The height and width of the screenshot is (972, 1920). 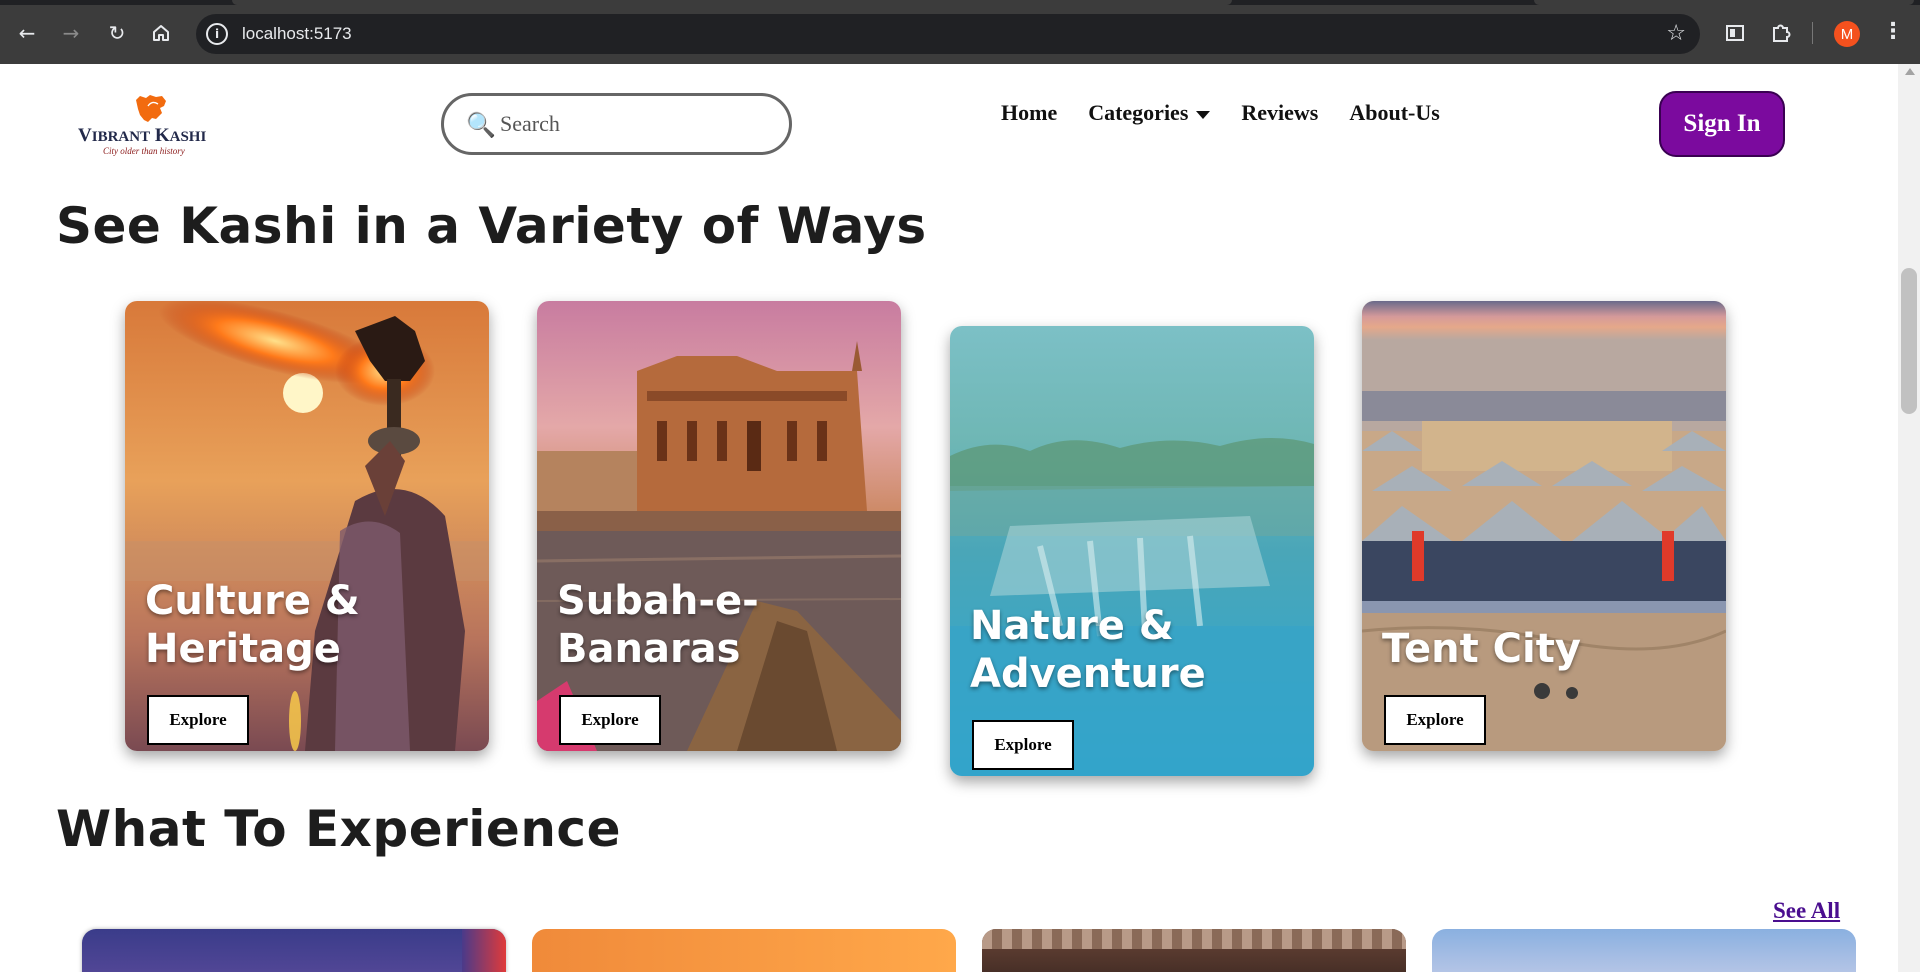 I want to click on nav-link-label: About-Us, so click(x=1394, y=112).